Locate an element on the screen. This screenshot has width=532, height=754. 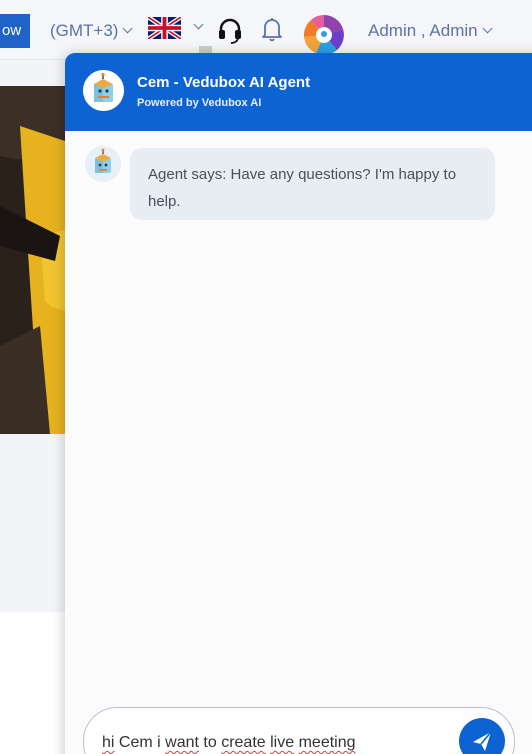
send-button is located at coordinates (482, 736).